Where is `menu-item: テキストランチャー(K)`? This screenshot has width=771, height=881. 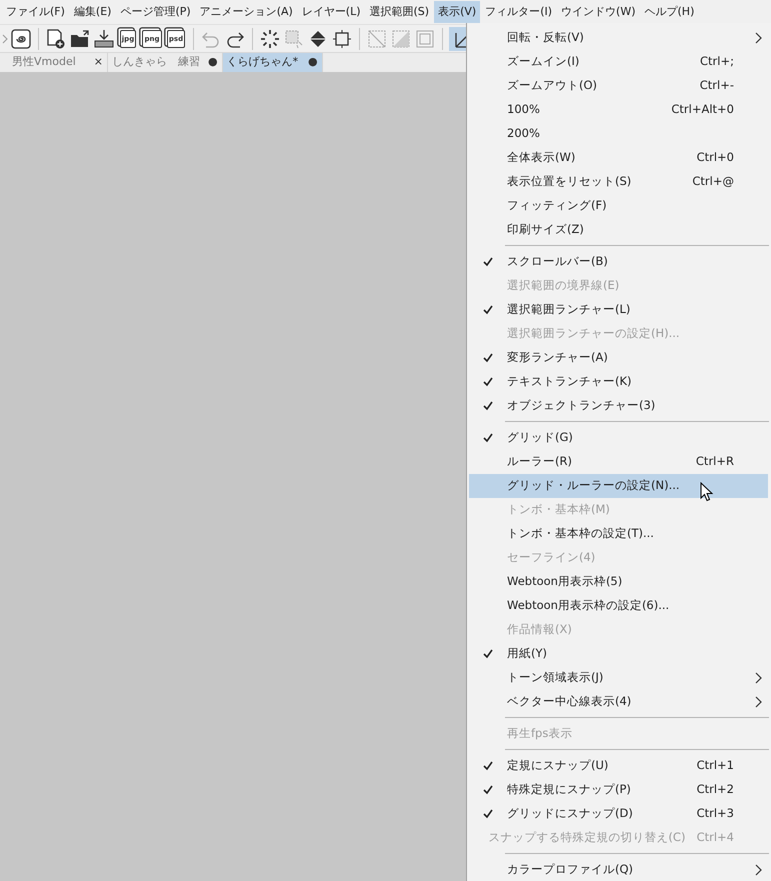 menu-item: テキストランチャー(K) is located at coordinates (618, 382).